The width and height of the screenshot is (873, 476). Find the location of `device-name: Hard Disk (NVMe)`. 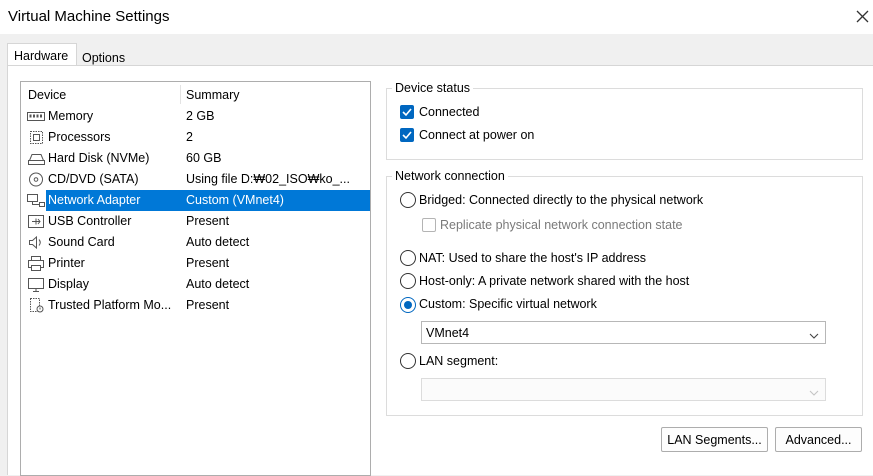

device-name: Hard Disk (NVMe) is located at coordinates (99, 158).